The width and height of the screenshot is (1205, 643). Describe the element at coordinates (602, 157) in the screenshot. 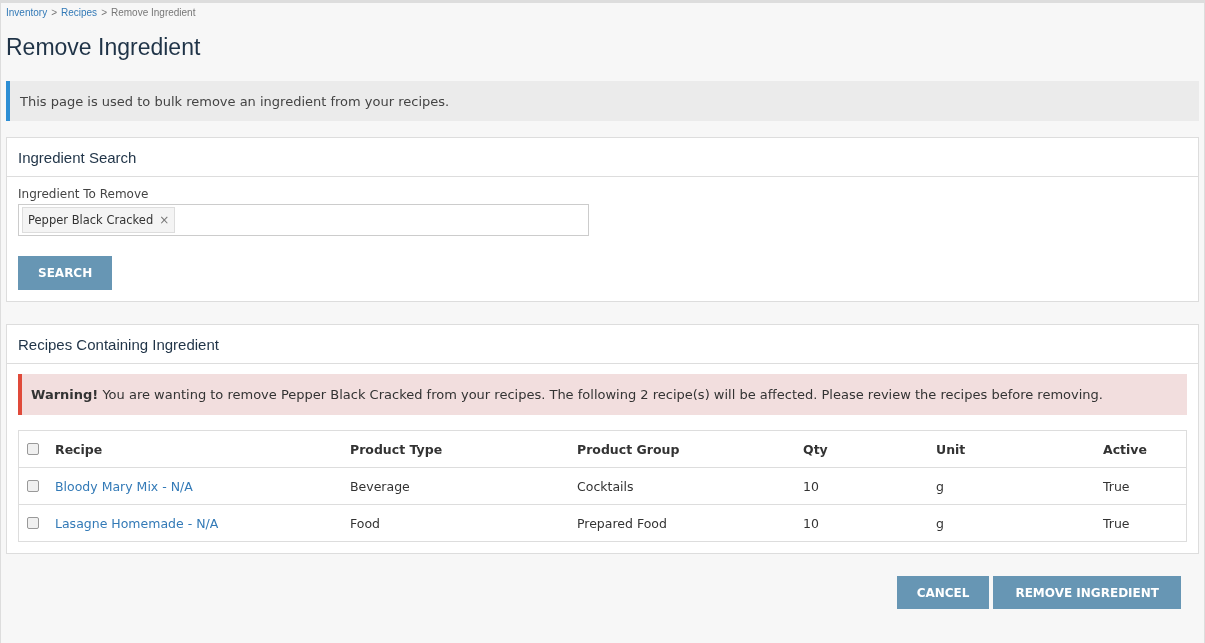

I see `panel-title: Ingredient Search` at that location.